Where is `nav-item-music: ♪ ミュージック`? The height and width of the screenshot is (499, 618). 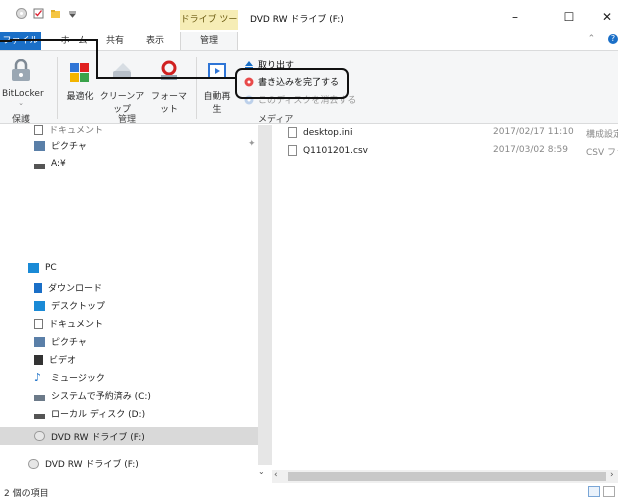 nav-item-music: ♪ ミュージック is located at coordinates (69, 377).